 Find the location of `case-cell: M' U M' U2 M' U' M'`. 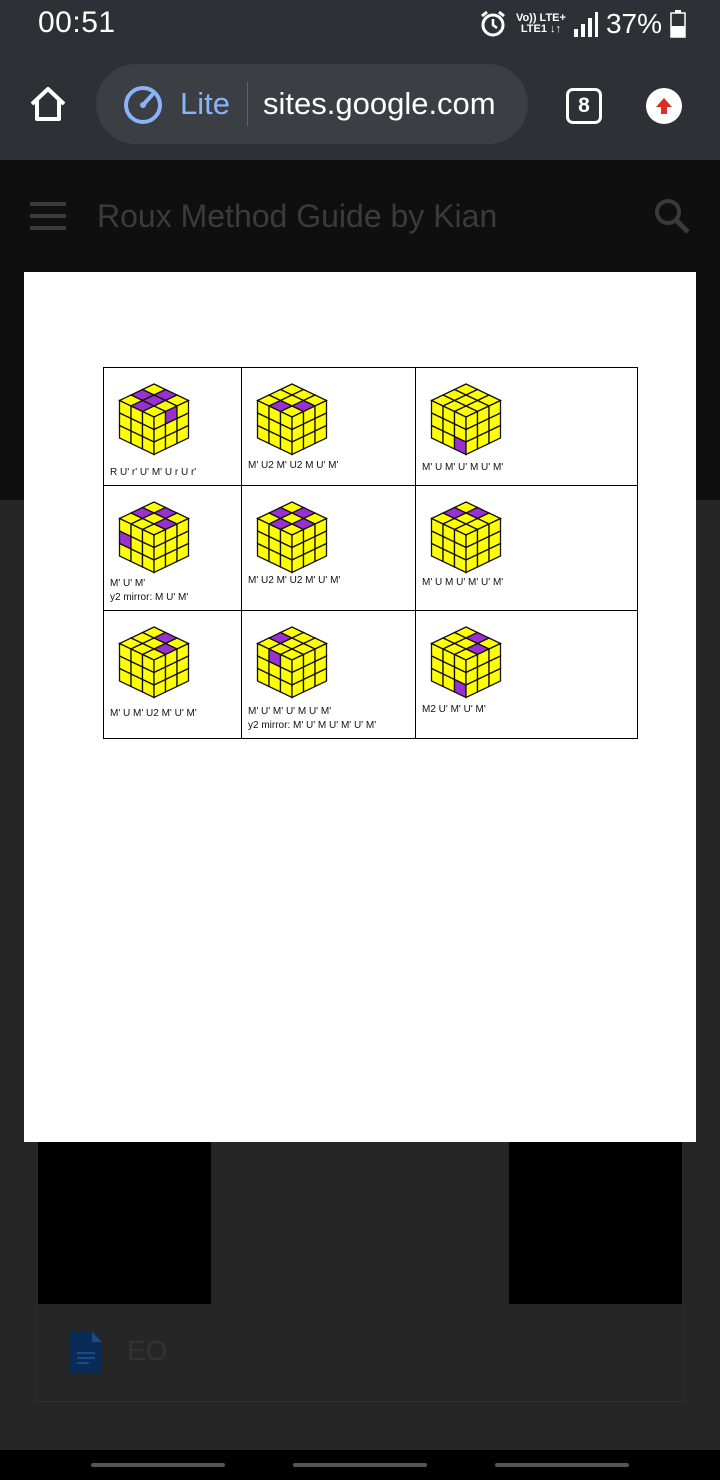

case-cell: M' U M' U2 M' U' M' is located at coordinates (172, 674).